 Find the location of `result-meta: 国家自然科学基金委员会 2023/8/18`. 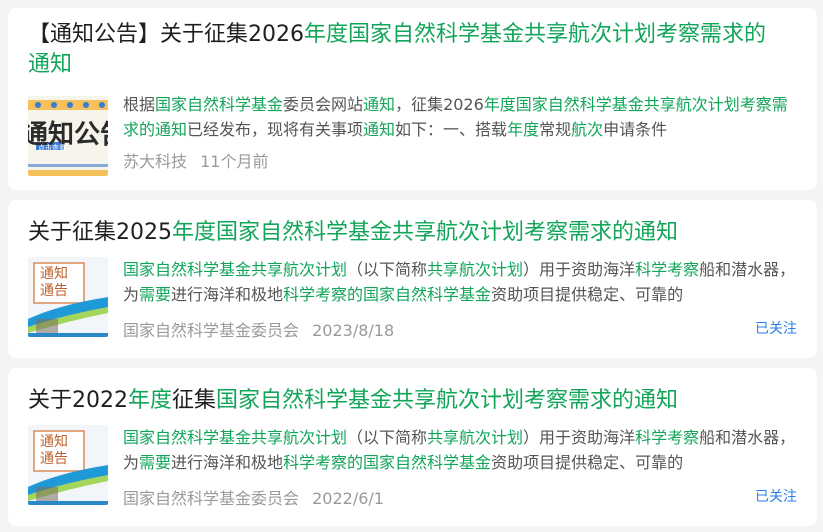

result-meta: 国家自然科学基金委员会 2023/8/18 is located at coordinates (258, 329).